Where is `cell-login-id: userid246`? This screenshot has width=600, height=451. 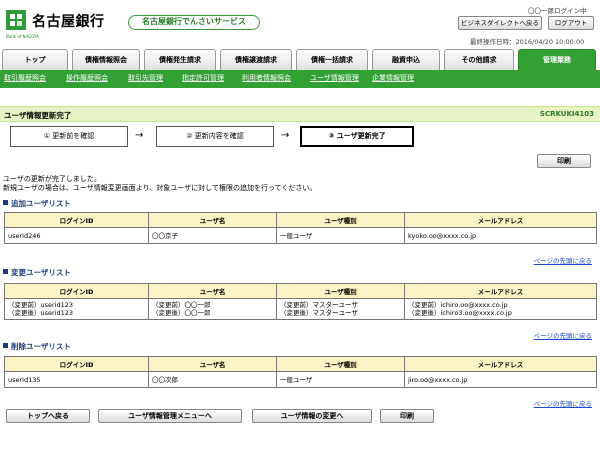
cell-login-id: userid246 is located at coordinates (76, 235).